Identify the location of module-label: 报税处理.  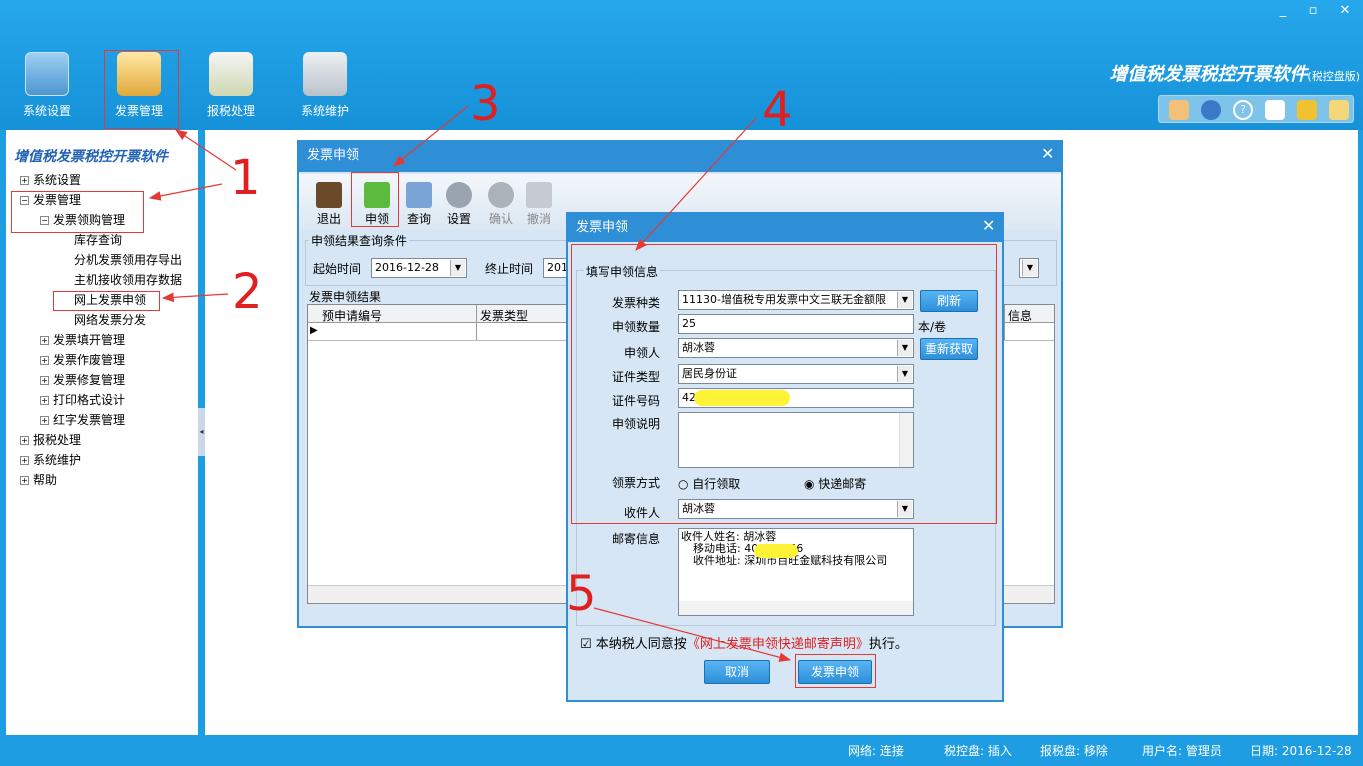
(230, 111).